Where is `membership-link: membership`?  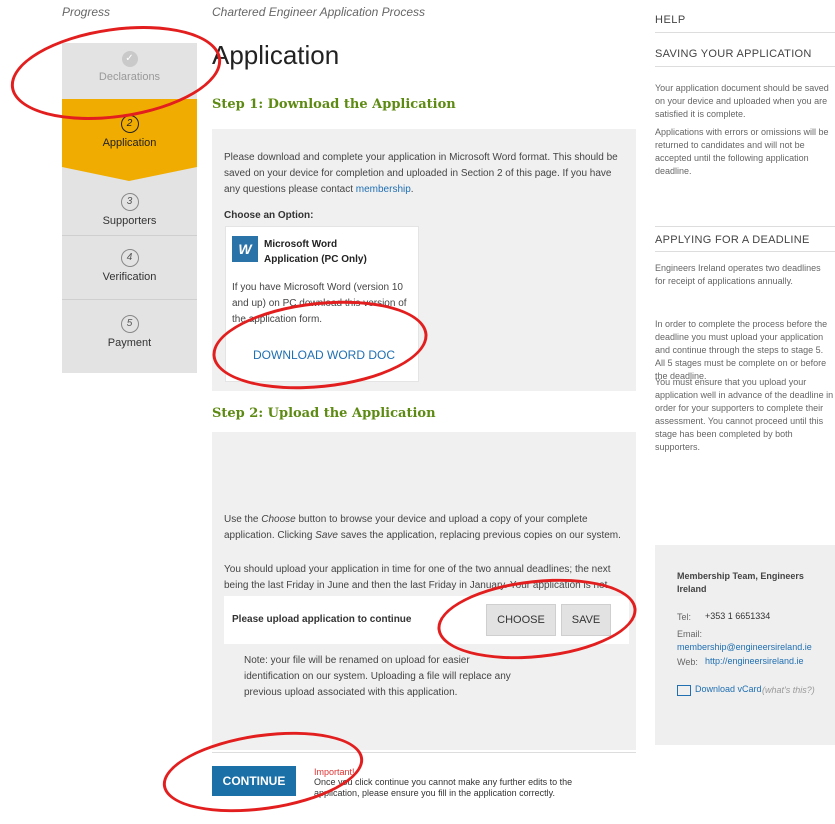 membership-link: membership is located at coordinates (383, 189).